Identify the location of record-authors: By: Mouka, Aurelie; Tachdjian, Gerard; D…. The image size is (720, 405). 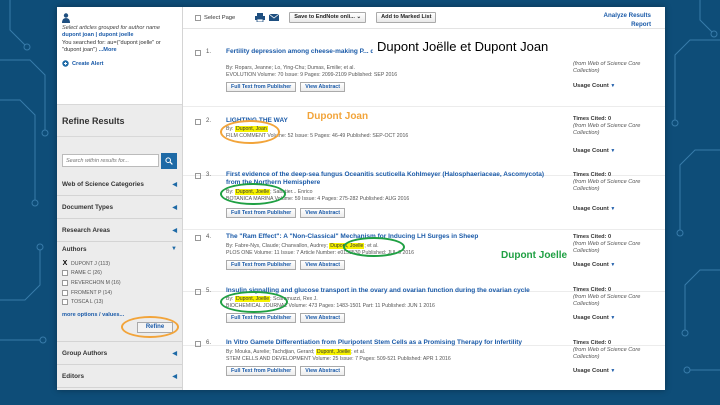
(296, 352).